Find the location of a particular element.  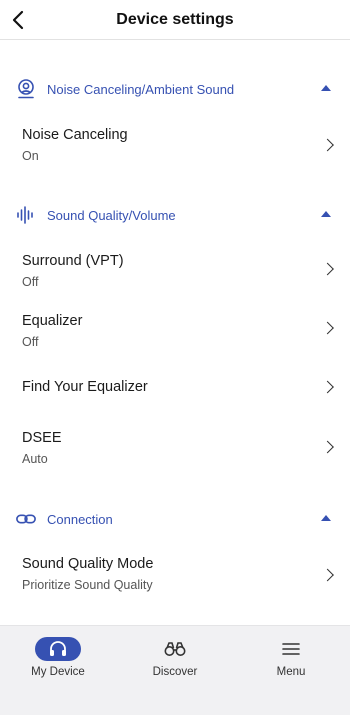

header-bar: Device settings is located at coordinates (175, 20).